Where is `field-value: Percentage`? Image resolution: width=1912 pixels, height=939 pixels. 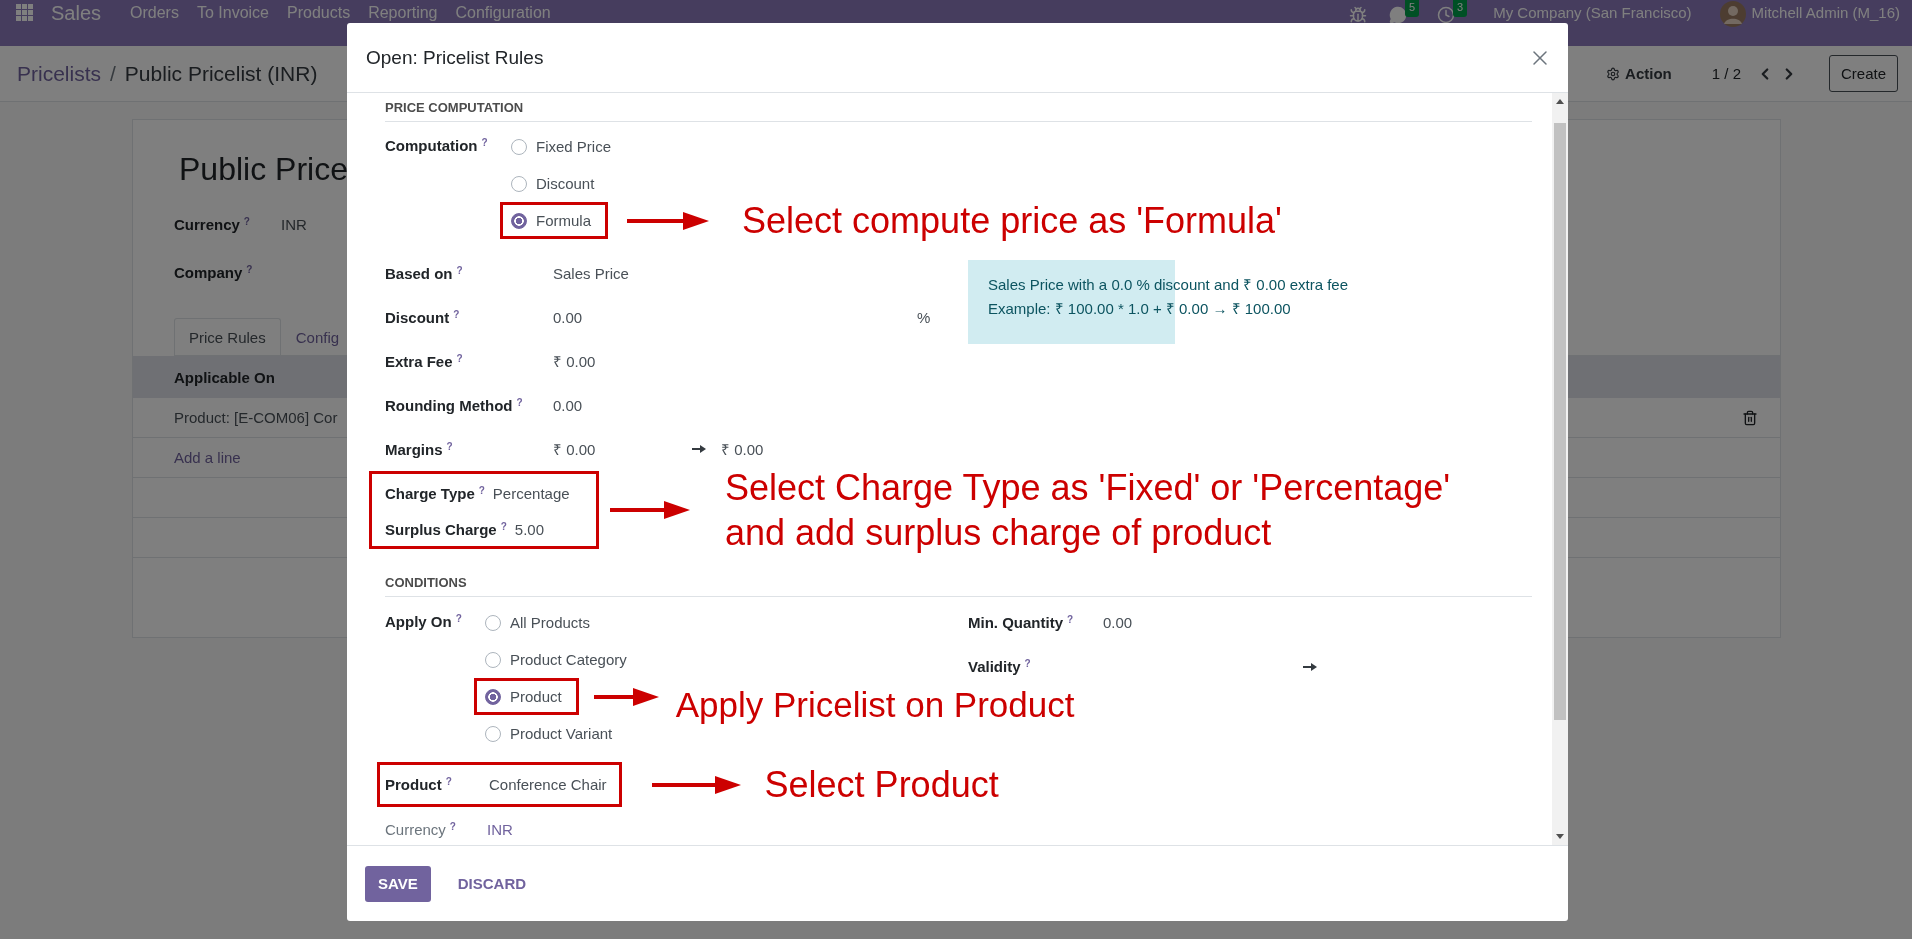
field-value: Percentage is located at coordinates (531, 493).